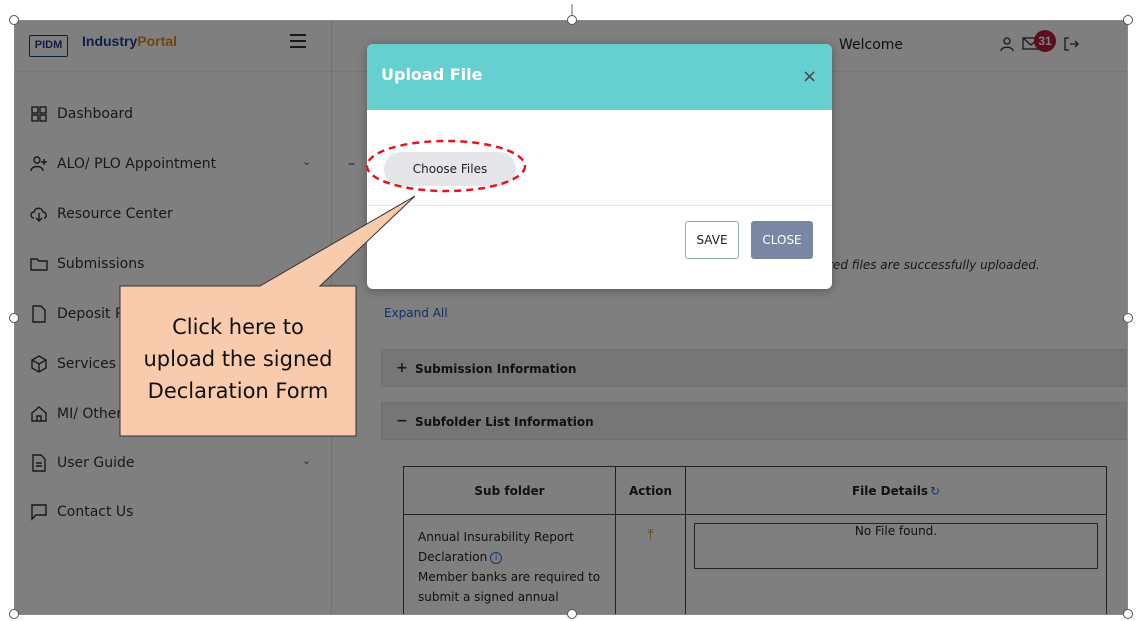  I want to click on callout-line: upload the signed, so click(238, 359).